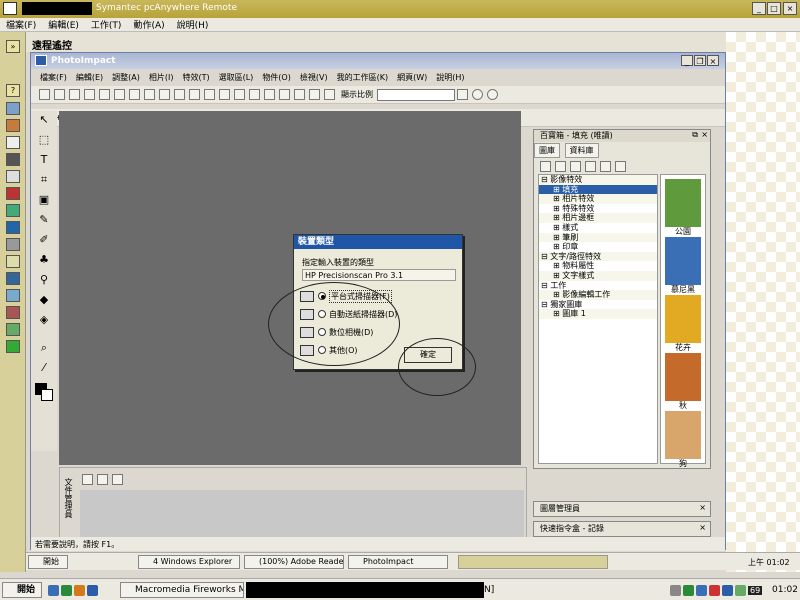 The width and height of the screenshot is (800, 600). Describe the element at coordinates (119, 94) in the screenshot. I see `cut-icon` at that location.